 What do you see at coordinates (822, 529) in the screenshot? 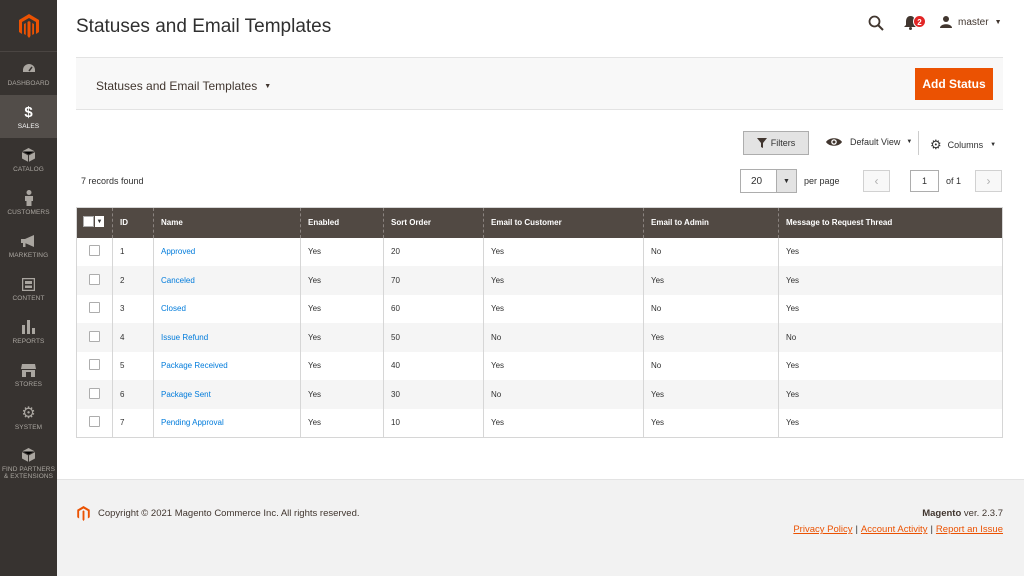
I see `privacy-policy-link: Privacy Policy` at bounding box center [822, 529].